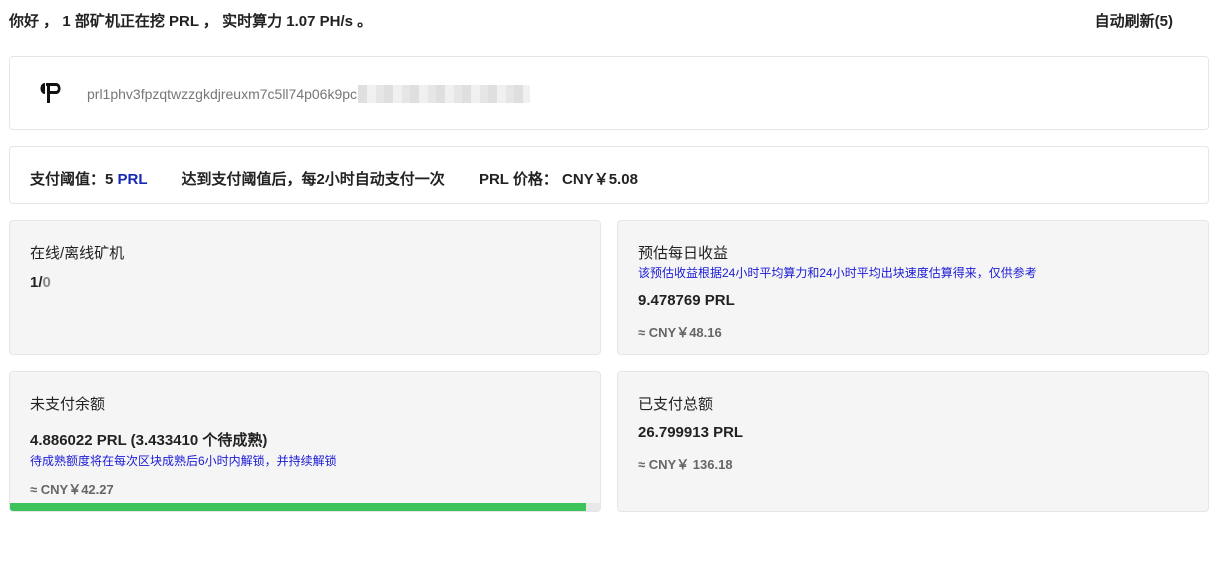  Describe the element at coordinates (68, 179) in the screenshot. I see `threshold-label: 支付阈值：` at that location.